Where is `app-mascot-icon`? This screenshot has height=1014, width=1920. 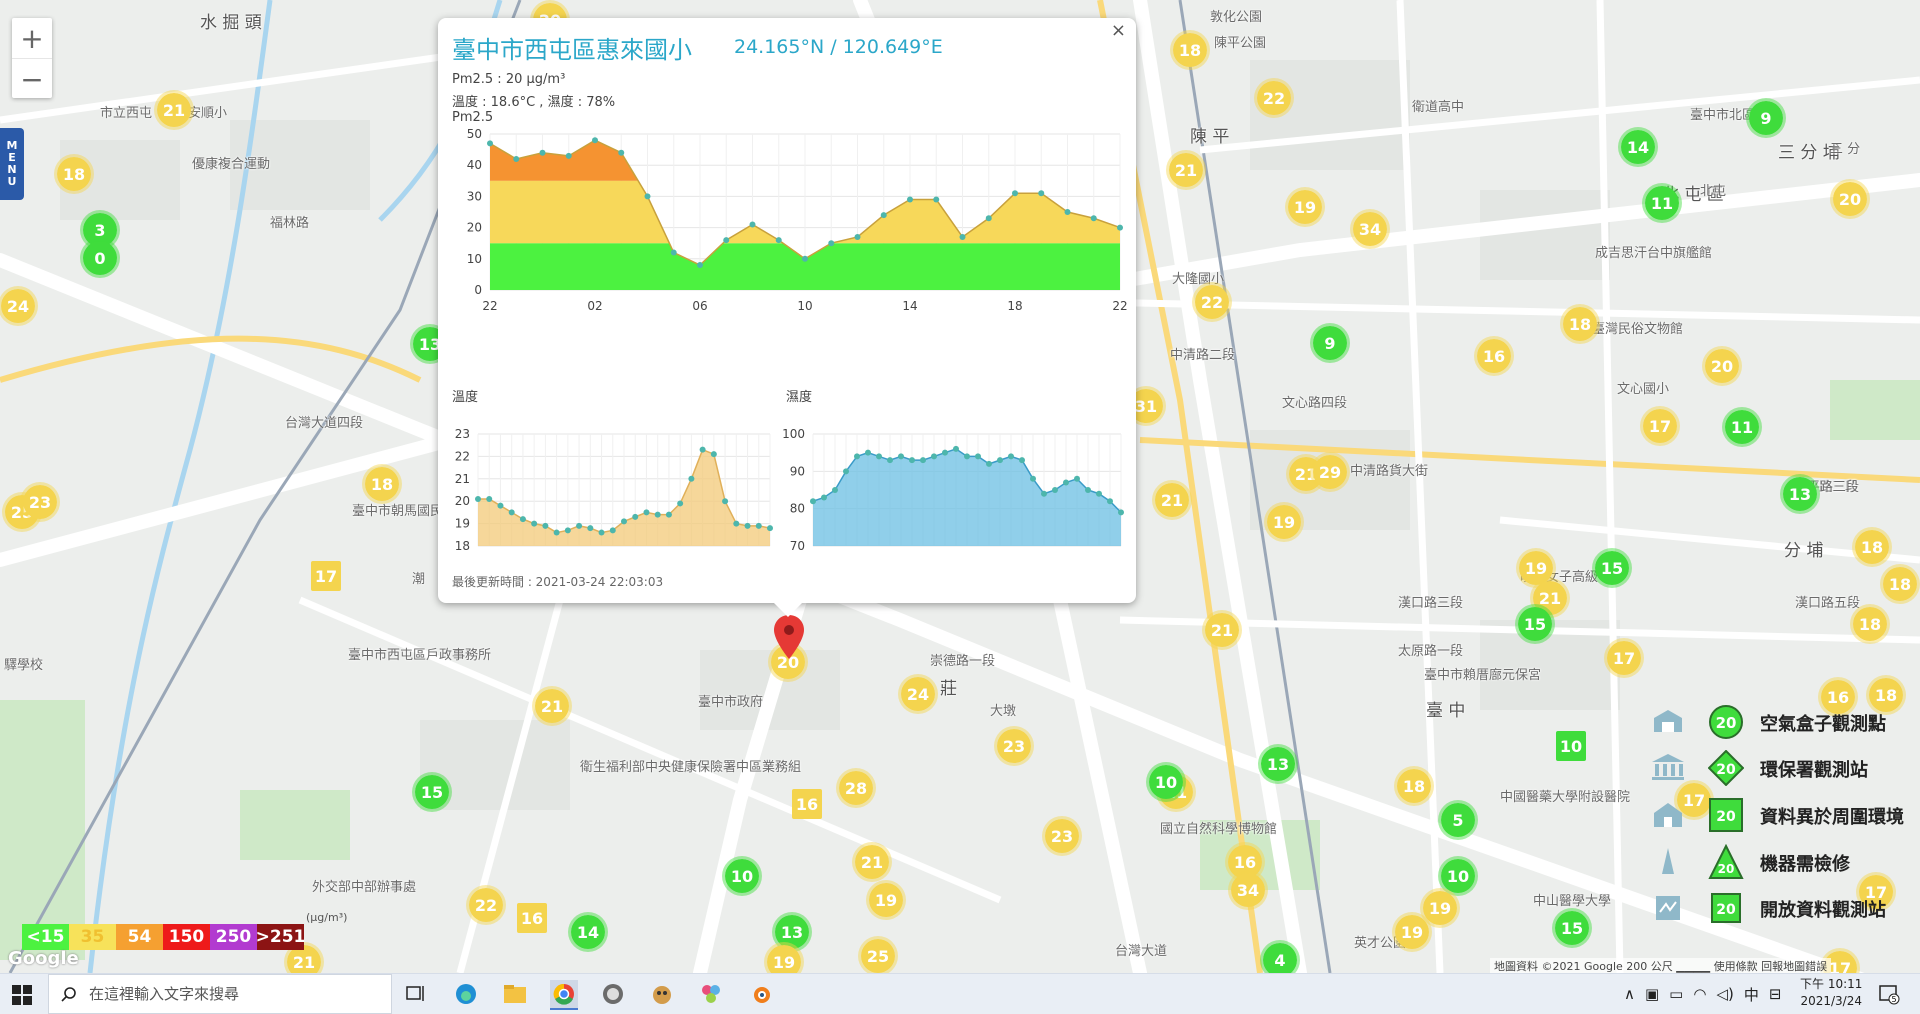
app-mascot-icon is located at coordinates (662, 994).